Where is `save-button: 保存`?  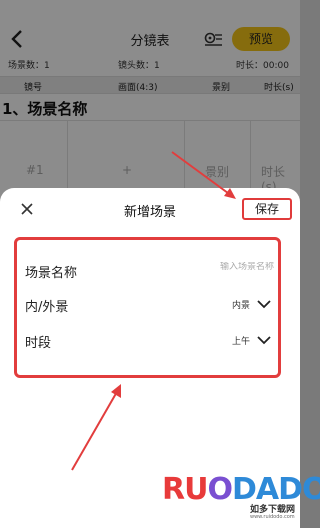
save-button: 保存 is located at coordinates (267, 209).